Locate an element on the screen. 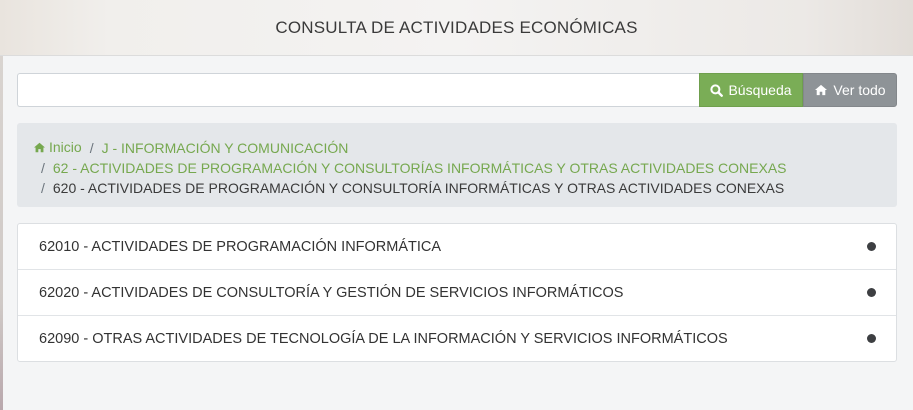 The width and height of the screenshot is (913, 410). page-title: CONSULTA DE ACTIVIDADES ECONÓMICAS is located at coordinates (456, 27).